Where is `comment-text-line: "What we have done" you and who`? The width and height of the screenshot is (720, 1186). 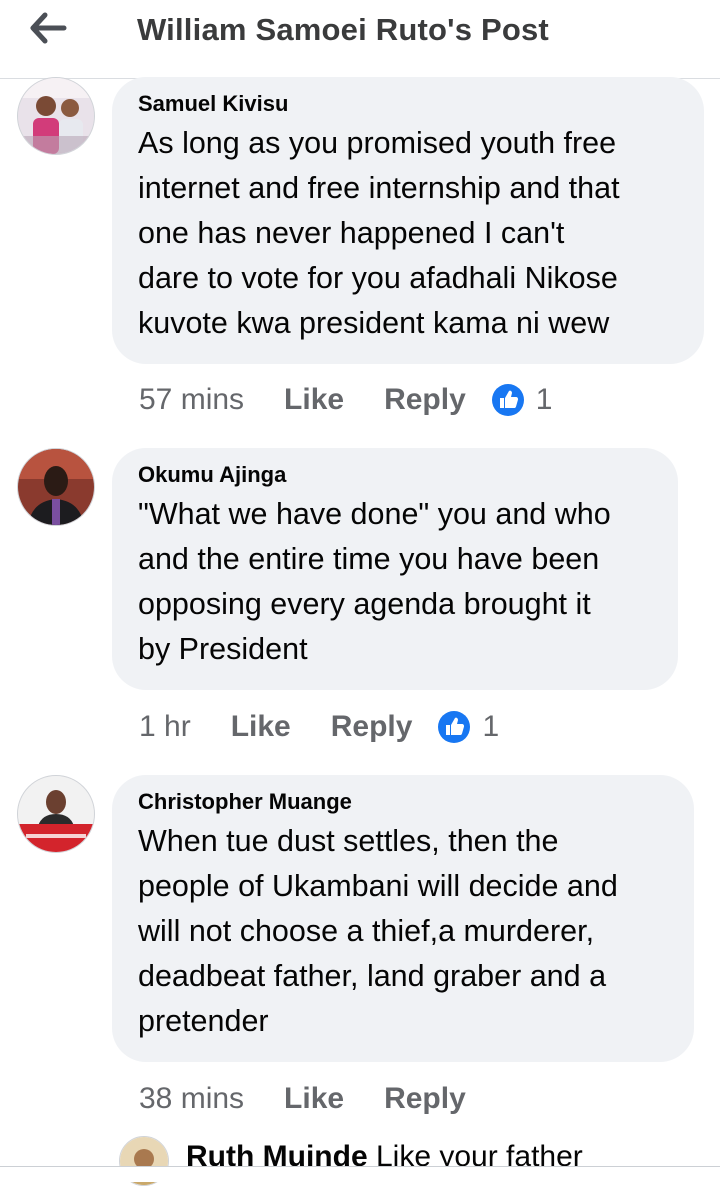
comment-text-line: "What we have done" you and who is located at coordinates (374, 514).